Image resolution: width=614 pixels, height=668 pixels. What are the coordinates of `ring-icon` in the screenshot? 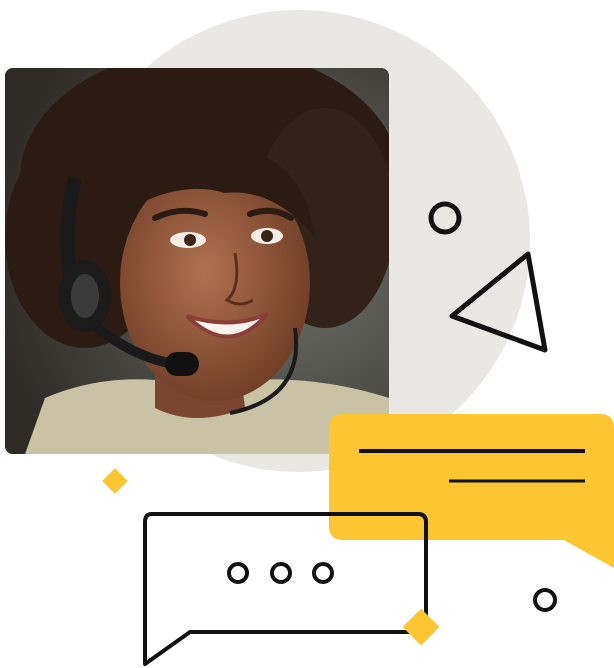 It's located at (545, 600).